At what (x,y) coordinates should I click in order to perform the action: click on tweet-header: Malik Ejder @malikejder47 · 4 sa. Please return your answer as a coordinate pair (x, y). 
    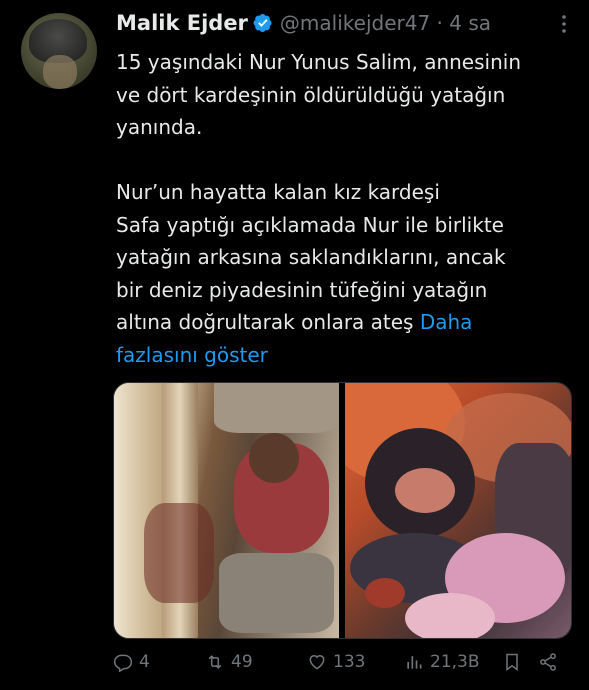
    Looking at the image, I should click on (303, 23).